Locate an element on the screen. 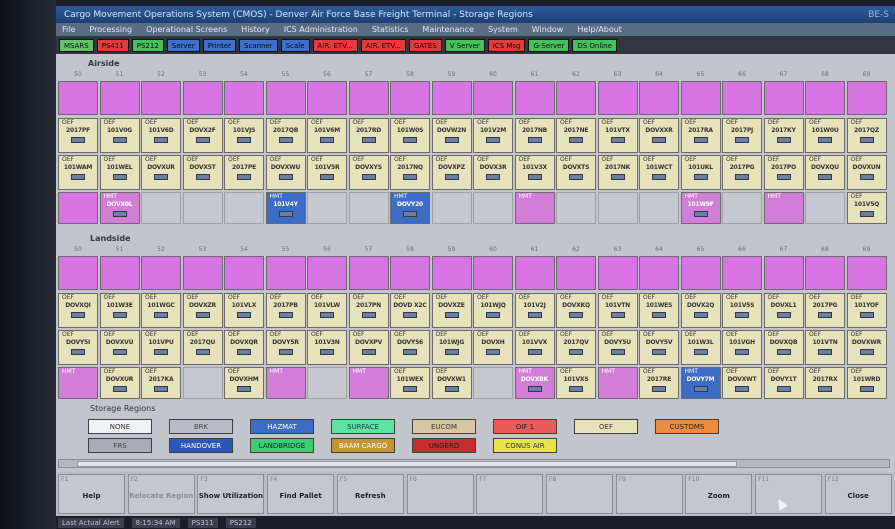 Image resolution: width=895 pixels, height=529 pixels. storage-slot: OEF 2017QU is located at coordinates (202, 347).